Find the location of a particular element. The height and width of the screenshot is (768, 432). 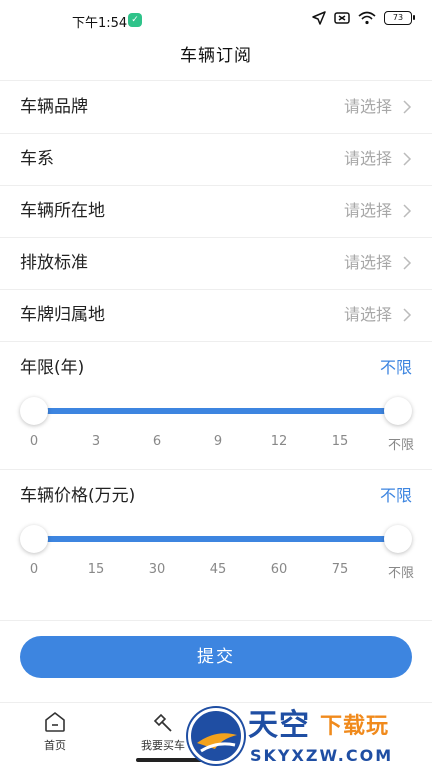

series-value: 请选择 is located at coordinates (367, 158).